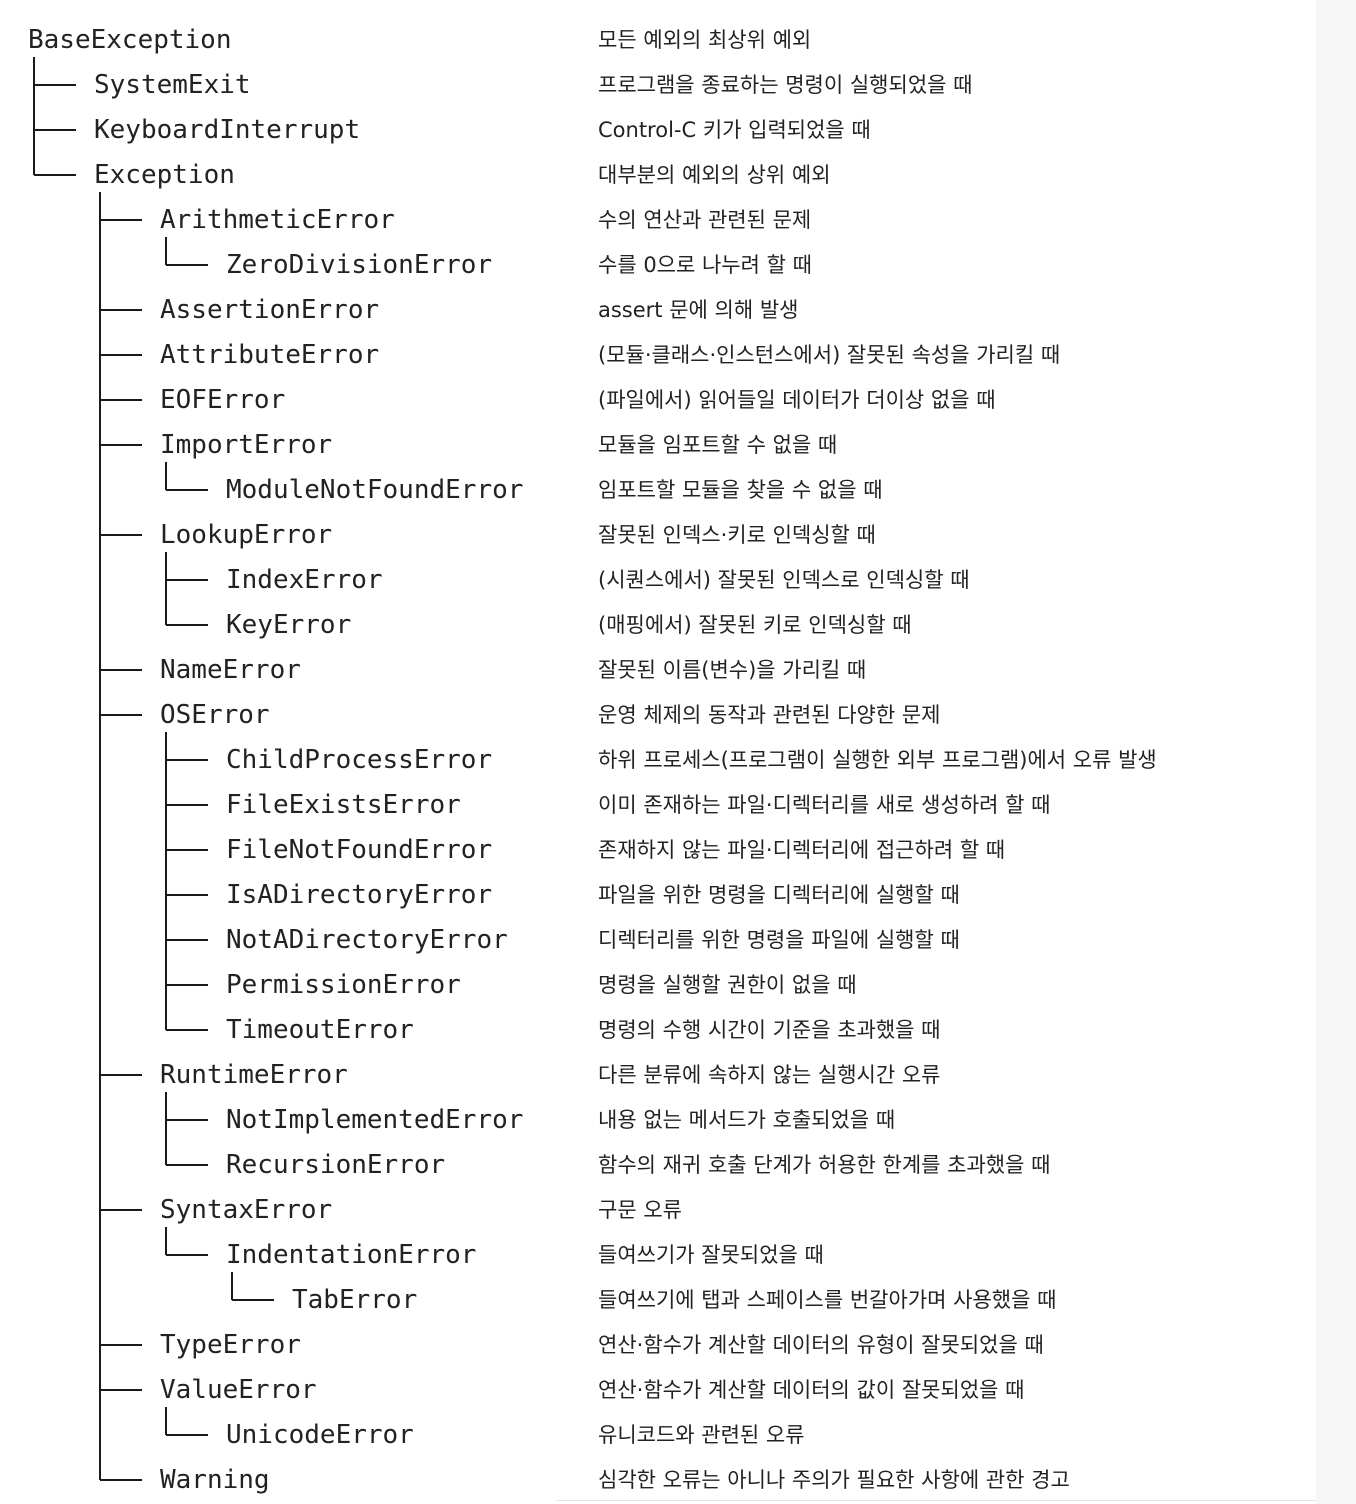  I want to click on exception-name: LookupError, so click(246, 535).